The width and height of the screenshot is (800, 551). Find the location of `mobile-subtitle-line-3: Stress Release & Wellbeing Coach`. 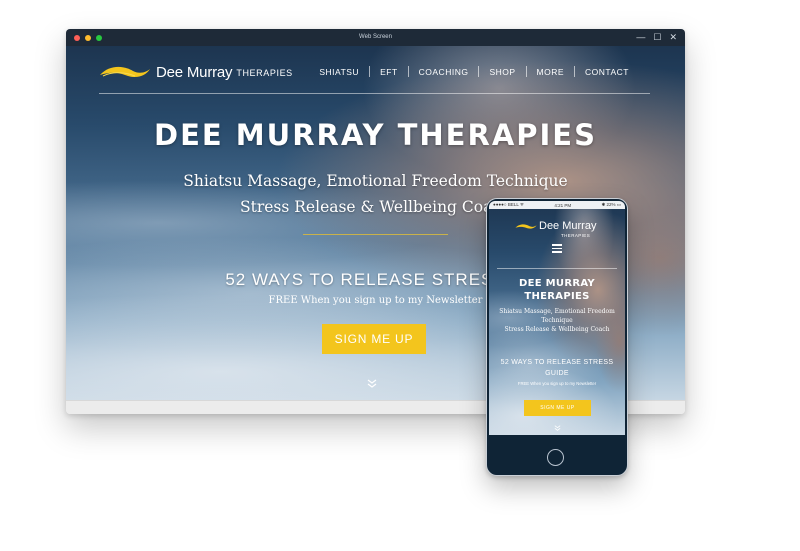

mobile-subtitle-line-3: Stress Release & Wellbeing Coach is located at coordinates (557, 329).